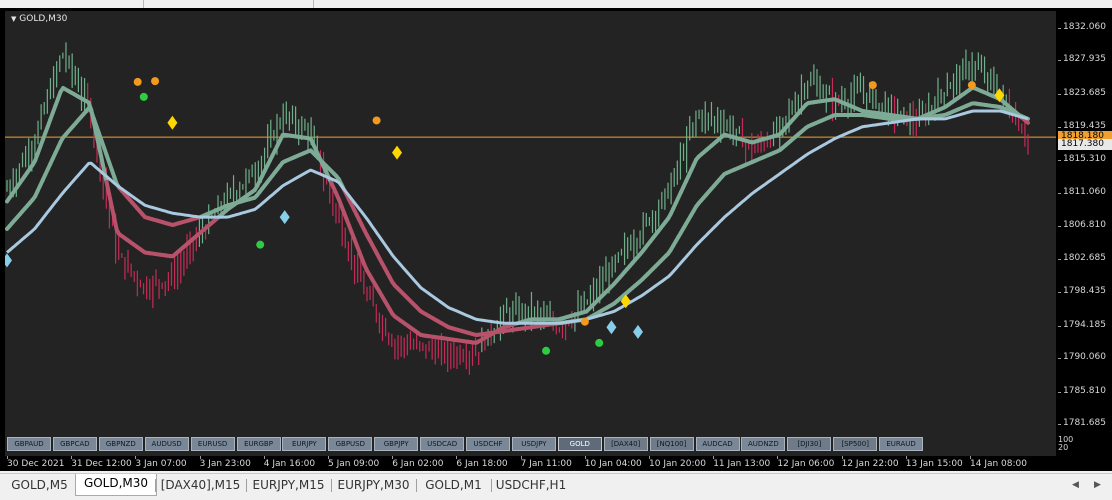 The image size is (1112, 500). What do you see at coordinates (626, 444) in the screenshot?
I see `symbol-button-dax40: [DAX40]` at bounding box center [626, 444].